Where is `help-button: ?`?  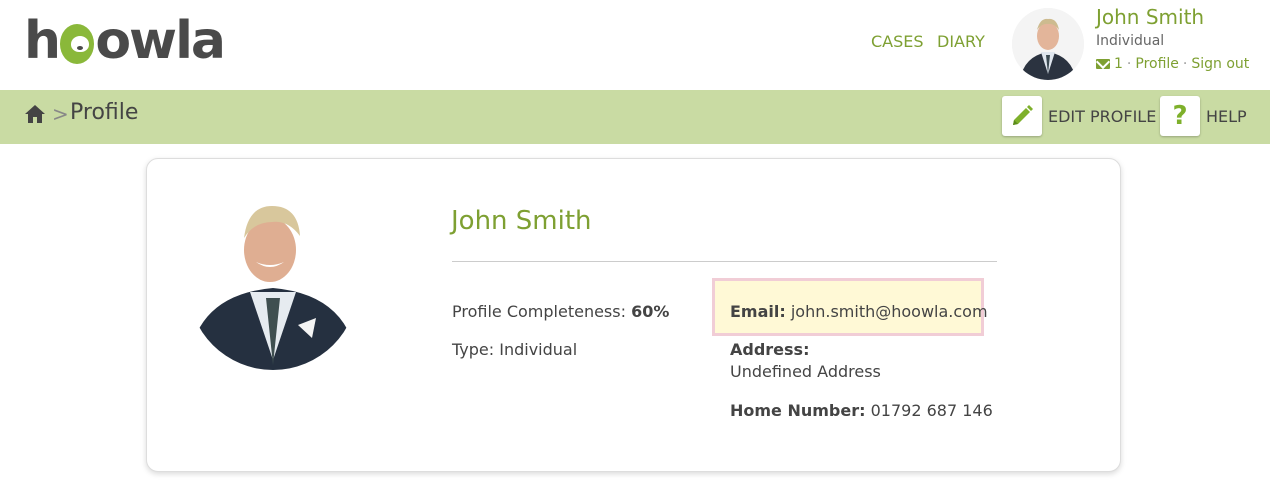 help-button: ? is located at coordinates (1180, 116).